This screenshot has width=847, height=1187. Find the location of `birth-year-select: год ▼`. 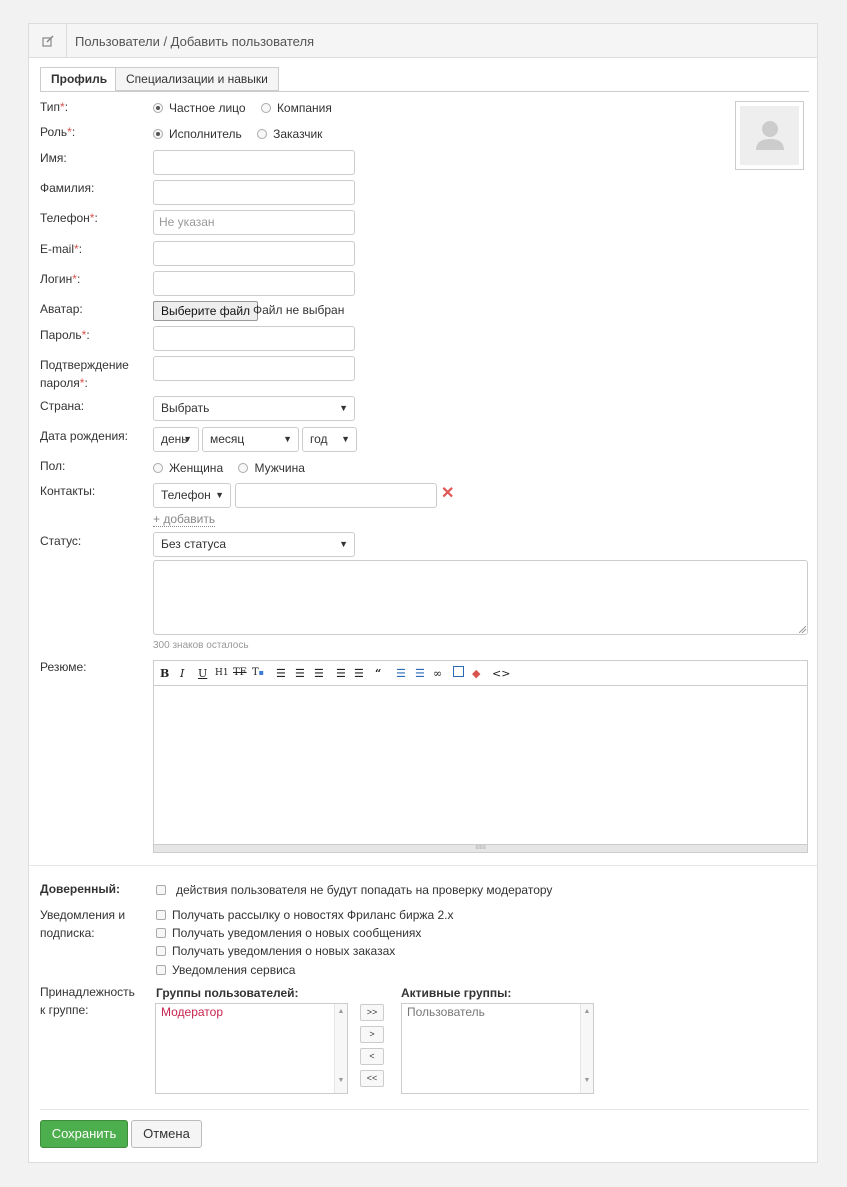

birth-year-select: год ▼ is located at coordinates (329, 439).